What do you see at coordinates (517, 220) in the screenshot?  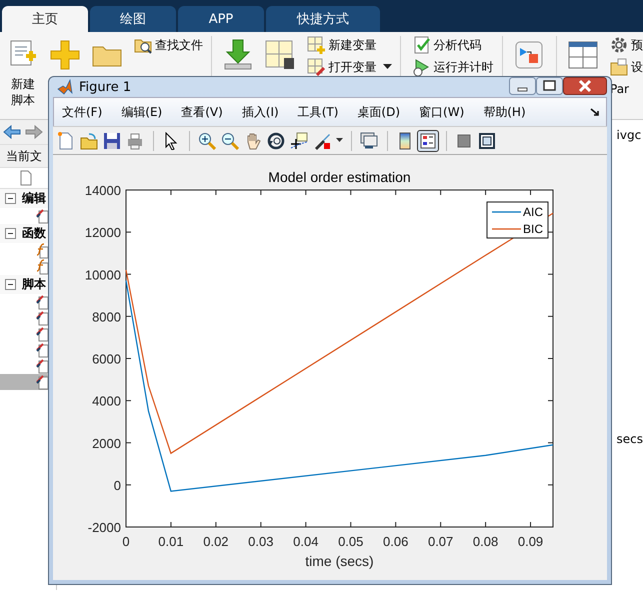 I see `legend-box` at bounding box center [517, 220].